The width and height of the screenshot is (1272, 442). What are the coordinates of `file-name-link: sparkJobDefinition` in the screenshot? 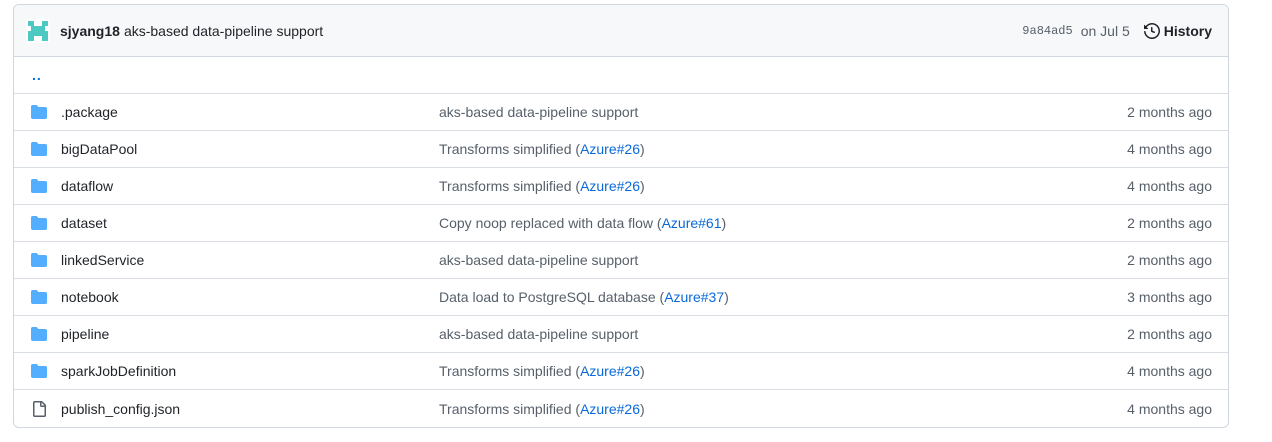 It's located at (118, 371).